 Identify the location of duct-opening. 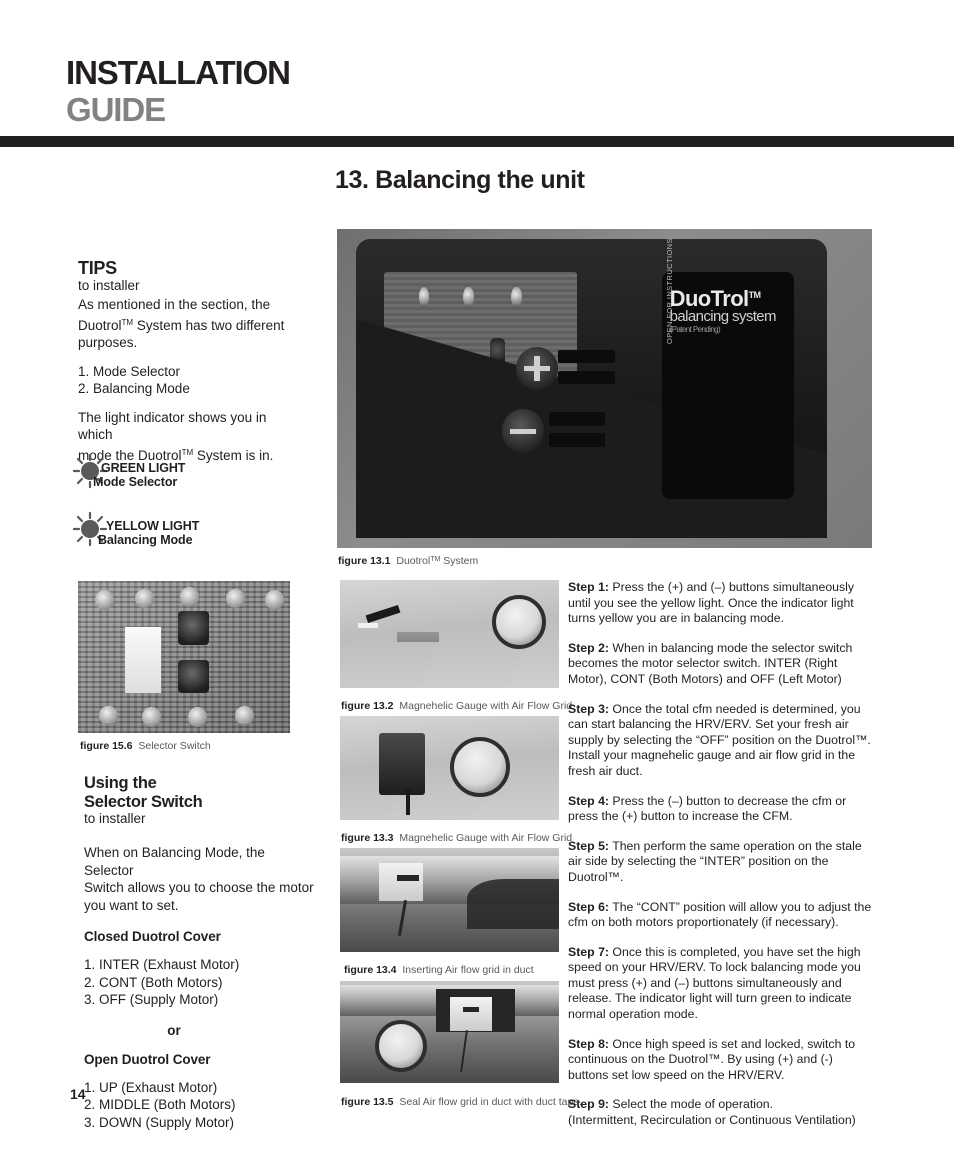
(401, 881).